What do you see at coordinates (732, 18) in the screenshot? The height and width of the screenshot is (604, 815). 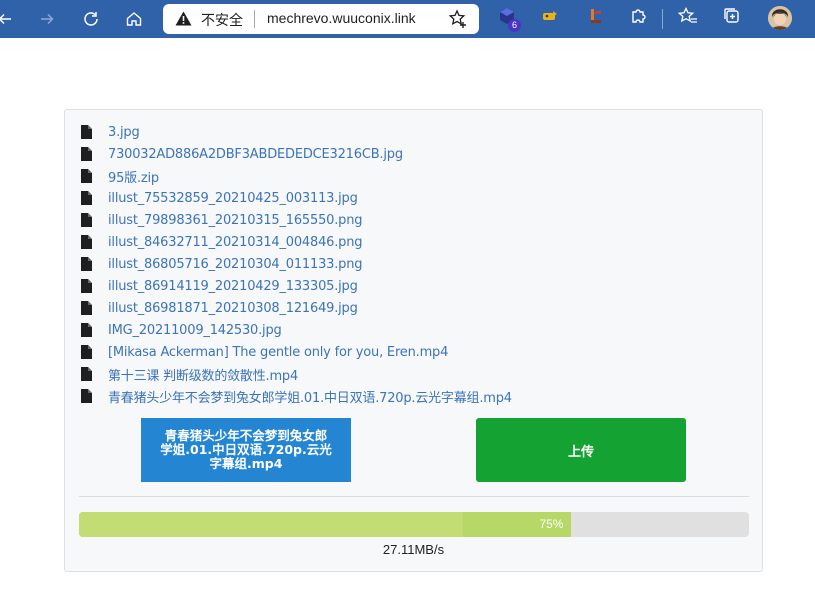 I see `collections-icon` at bounding box center [732, 18].